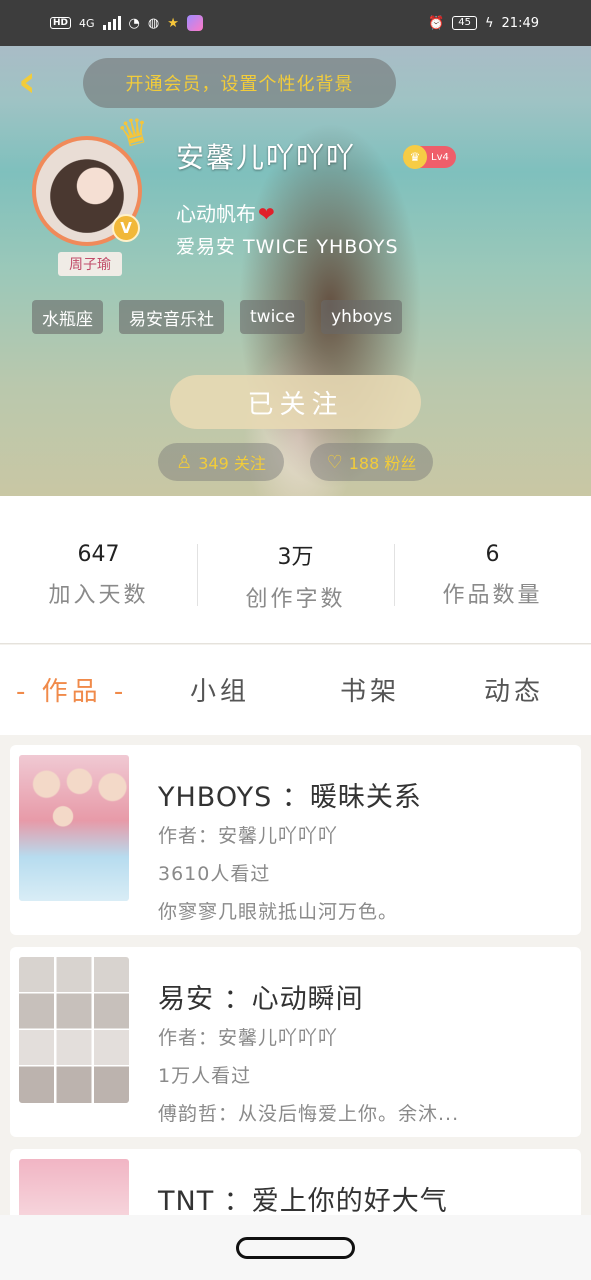 The image size is (591, 1280). Describe the element at coordinates (126, 23) in the screenshot. I see `status-left: HD 4G ◔ ◍ ★` at that location.